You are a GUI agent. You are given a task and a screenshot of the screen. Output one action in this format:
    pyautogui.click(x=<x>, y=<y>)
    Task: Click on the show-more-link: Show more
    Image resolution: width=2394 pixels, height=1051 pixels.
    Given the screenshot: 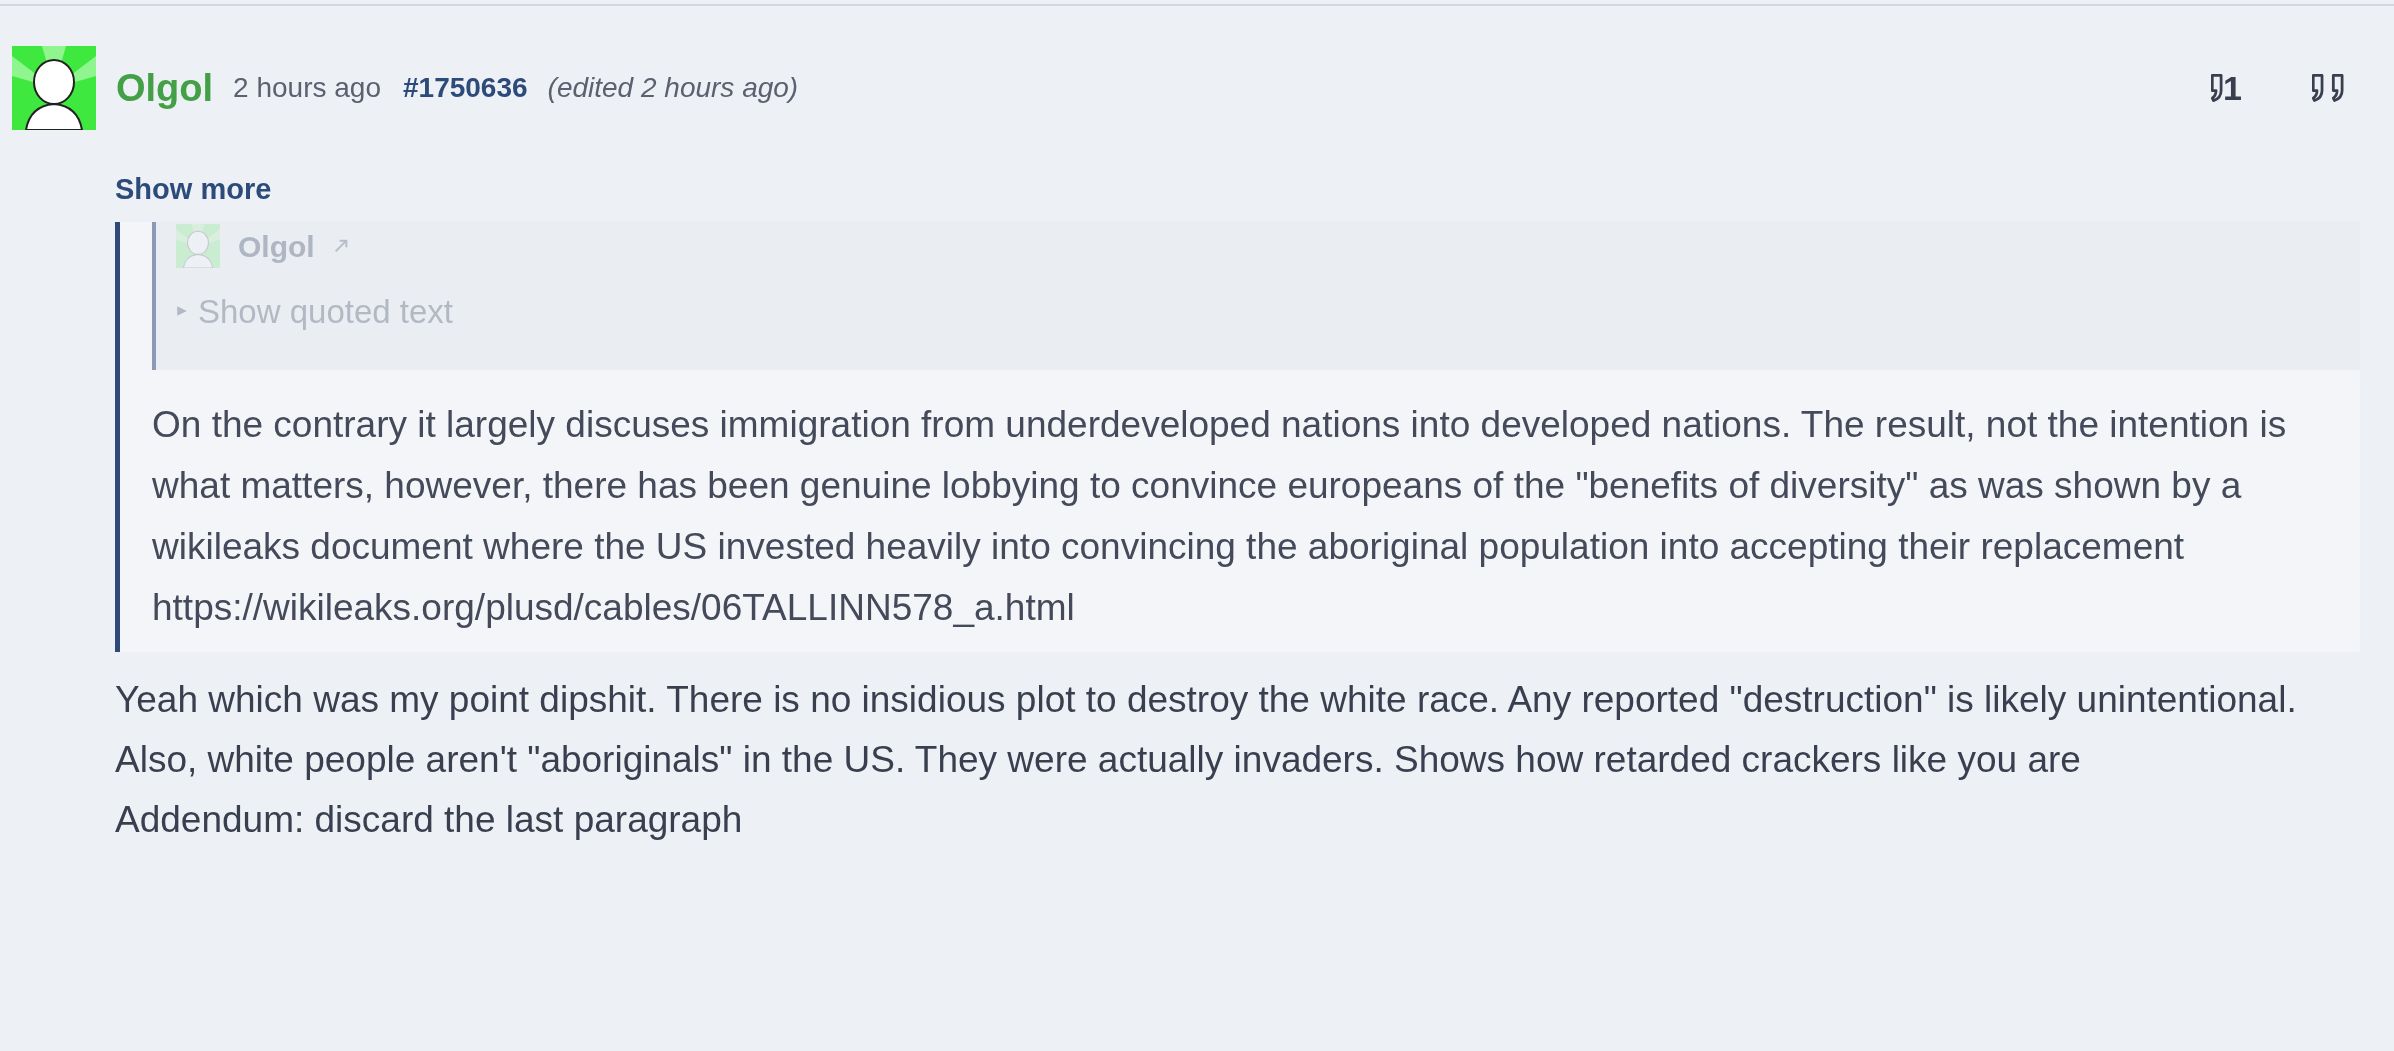 What is the action you would take?
    pyautogui.click(x=193, y=190)
    